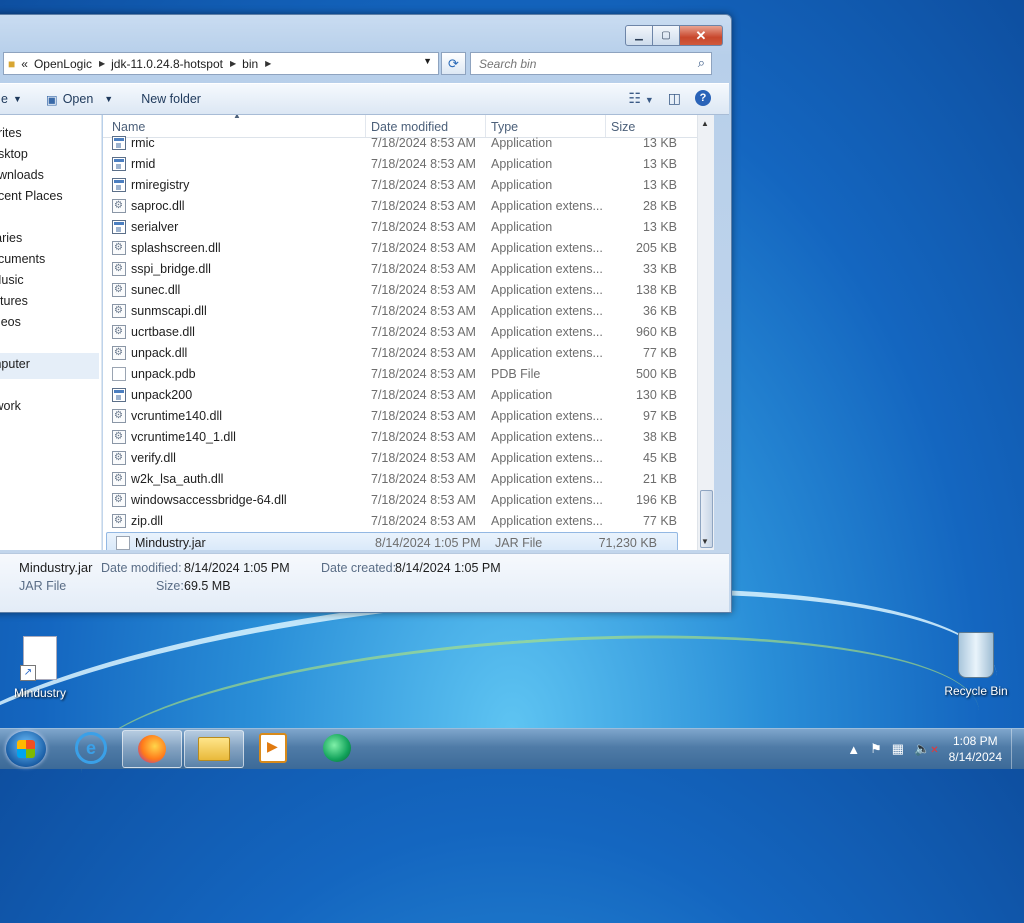 The width and height of the screenshot is (1024, 923). Describe the element at coordinates (207, 586) in the screenshot. I see `details-size: 69.5 MB` at that location.